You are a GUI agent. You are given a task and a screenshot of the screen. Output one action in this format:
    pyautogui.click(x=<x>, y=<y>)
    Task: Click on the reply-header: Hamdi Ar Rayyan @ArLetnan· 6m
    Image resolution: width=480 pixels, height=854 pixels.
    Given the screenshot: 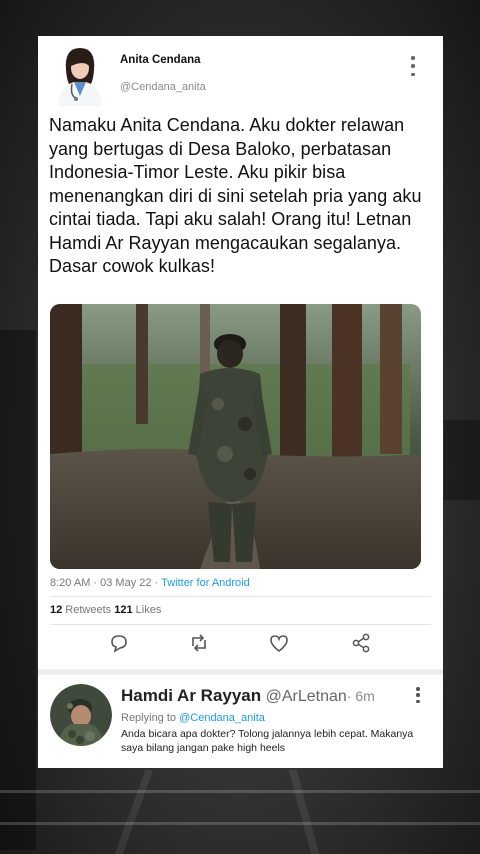 What is the action you would take?
    pyautogui.click(x=248, y=696)
    